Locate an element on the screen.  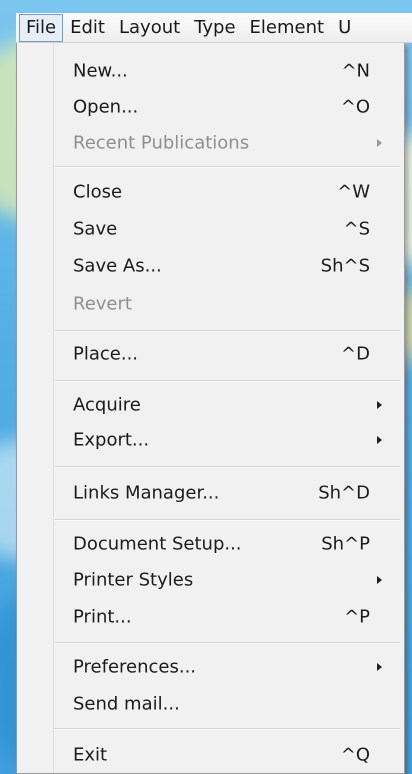
menu-item-label: Save is located at coordinates (95, 229).